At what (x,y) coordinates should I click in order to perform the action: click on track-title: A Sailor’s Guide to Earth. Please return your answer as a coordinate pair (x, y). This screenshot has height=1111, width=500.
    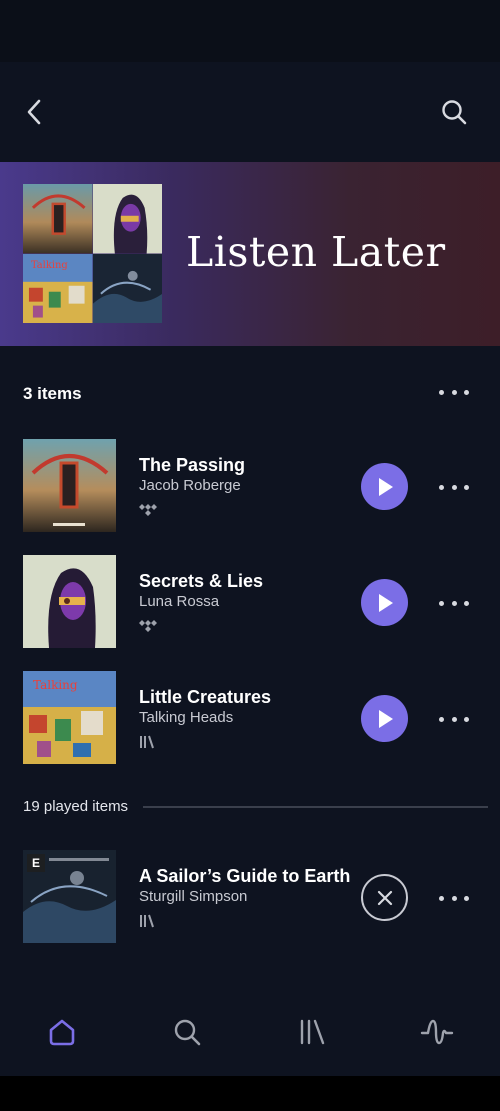
    Looking at the image, I should click on (245, 876).